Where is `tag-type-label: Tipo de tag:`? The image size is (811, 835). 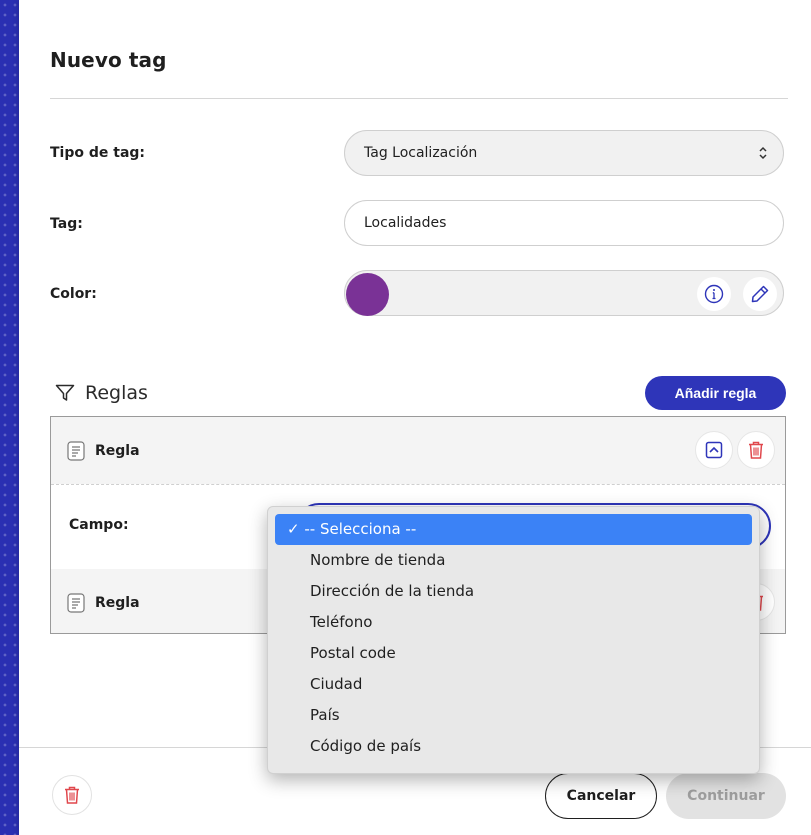 tag-type-label: Tipo de tag: is located at coordinates (98, 153).